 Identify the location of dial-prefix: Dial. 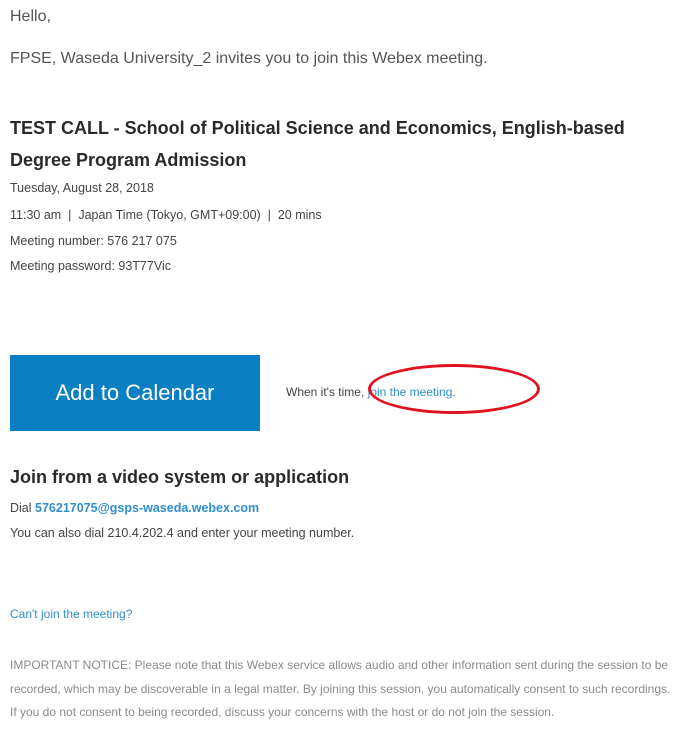
(23, 508).